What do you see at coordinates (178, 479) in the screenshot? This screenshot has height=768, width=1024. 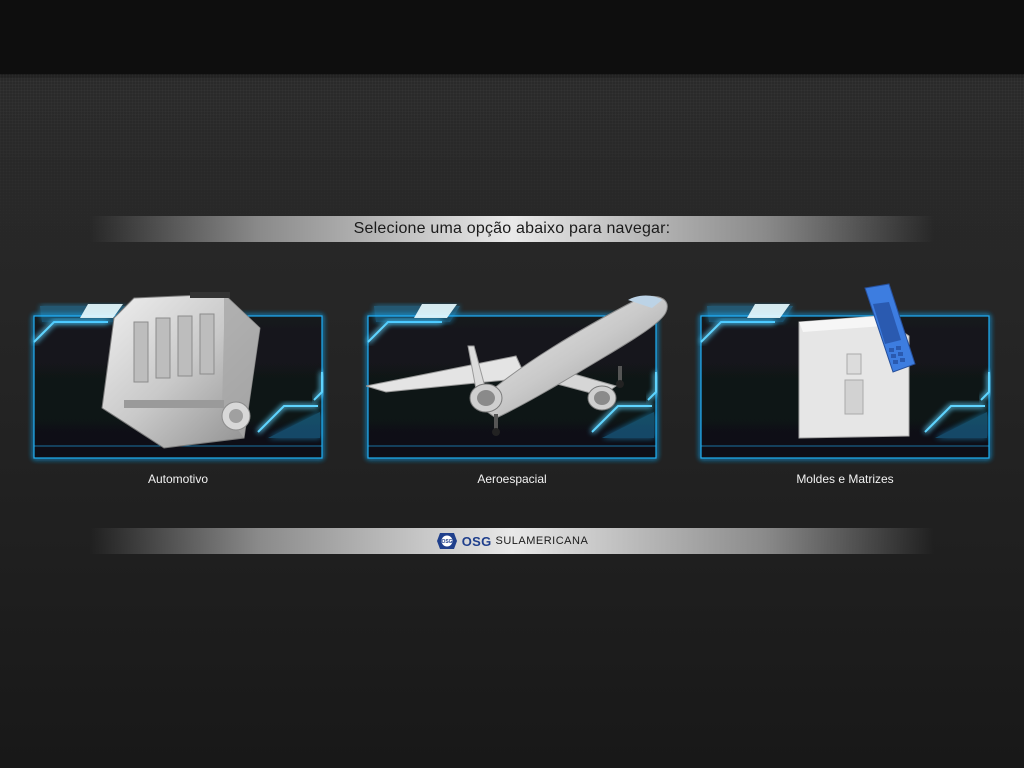 I see `option-label-automotivo: Automotivo` at bounding box center [178, 479].